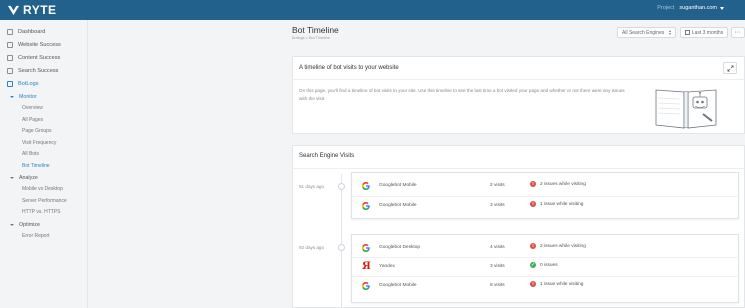 The width and height of the screenshot is (745, 308). I want to click on sidebar-item-label: Search Success, so click(38, 71).